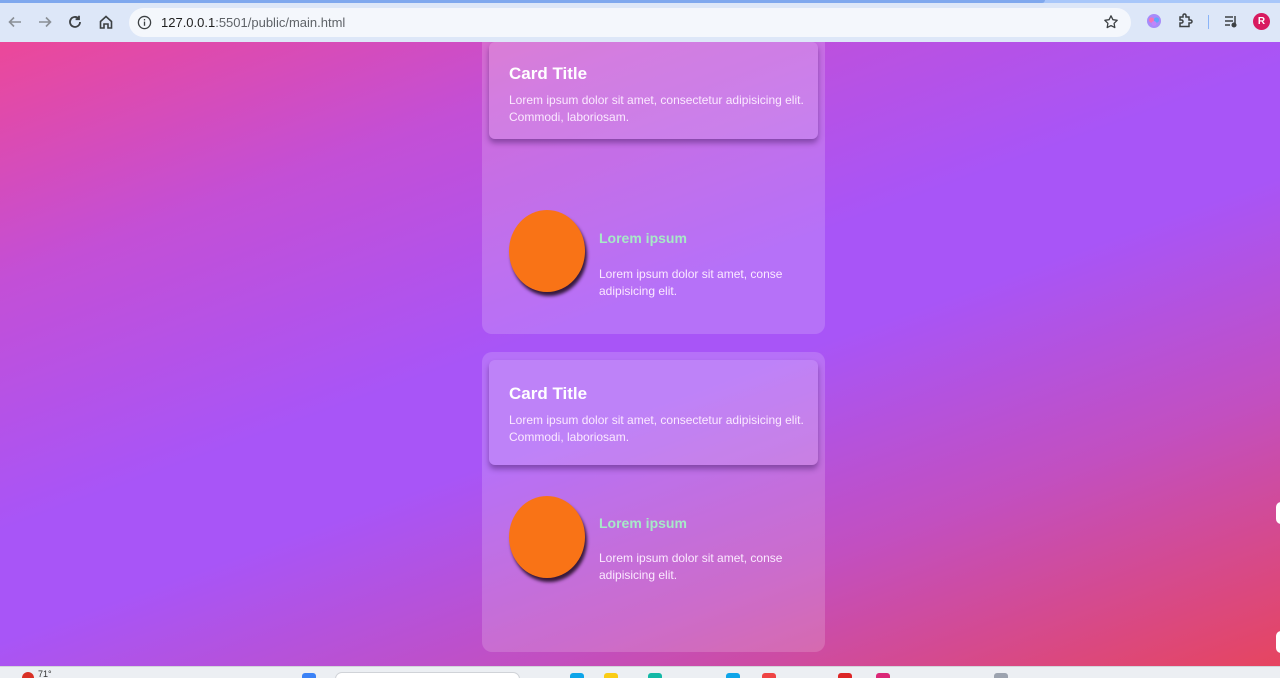 This screenshot has height=678, width=1280. I want to click on media-controls-icon, so click(1231, 21).